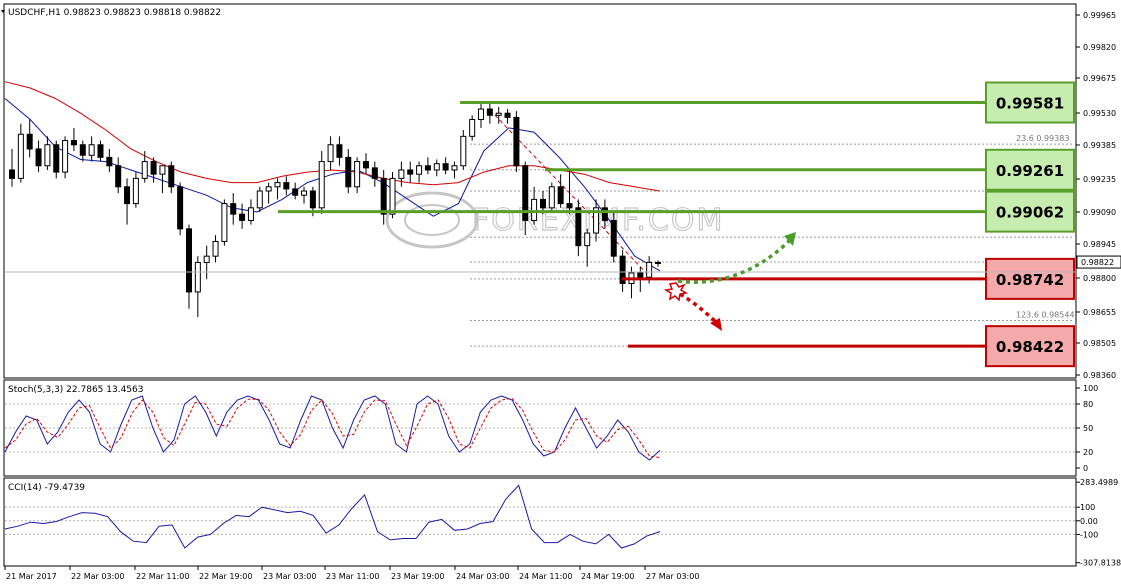  I want to click on time-tick-label: 27 Mar 03:00, so click(672, 576).